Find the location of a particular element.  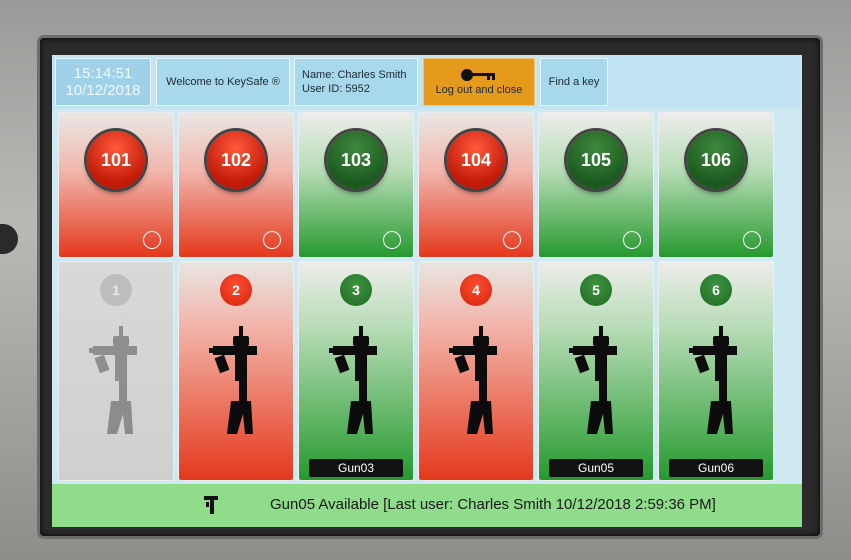

locker-number: 6 is located at coordinates (716, 290).